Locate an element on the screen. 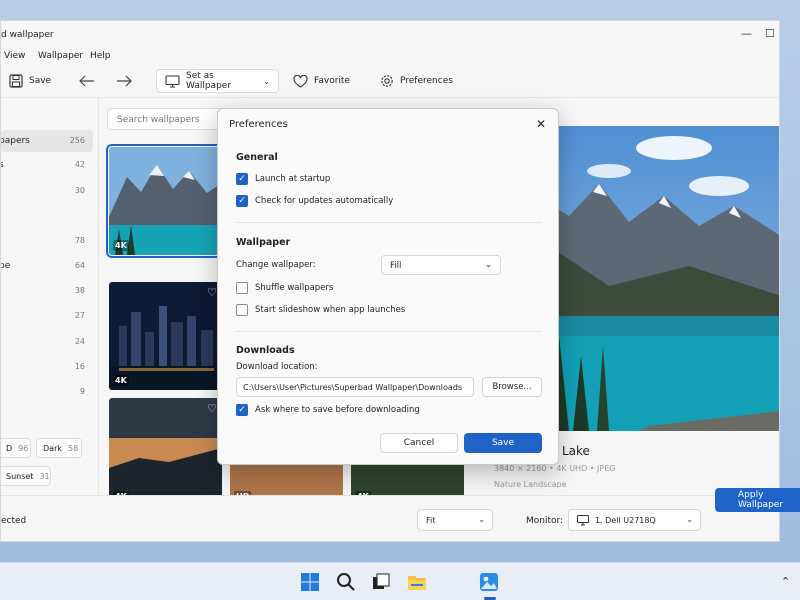 This screenshot has height=600, width=800. sidebar-item-count: 42 is located at coordinates (79, 164).